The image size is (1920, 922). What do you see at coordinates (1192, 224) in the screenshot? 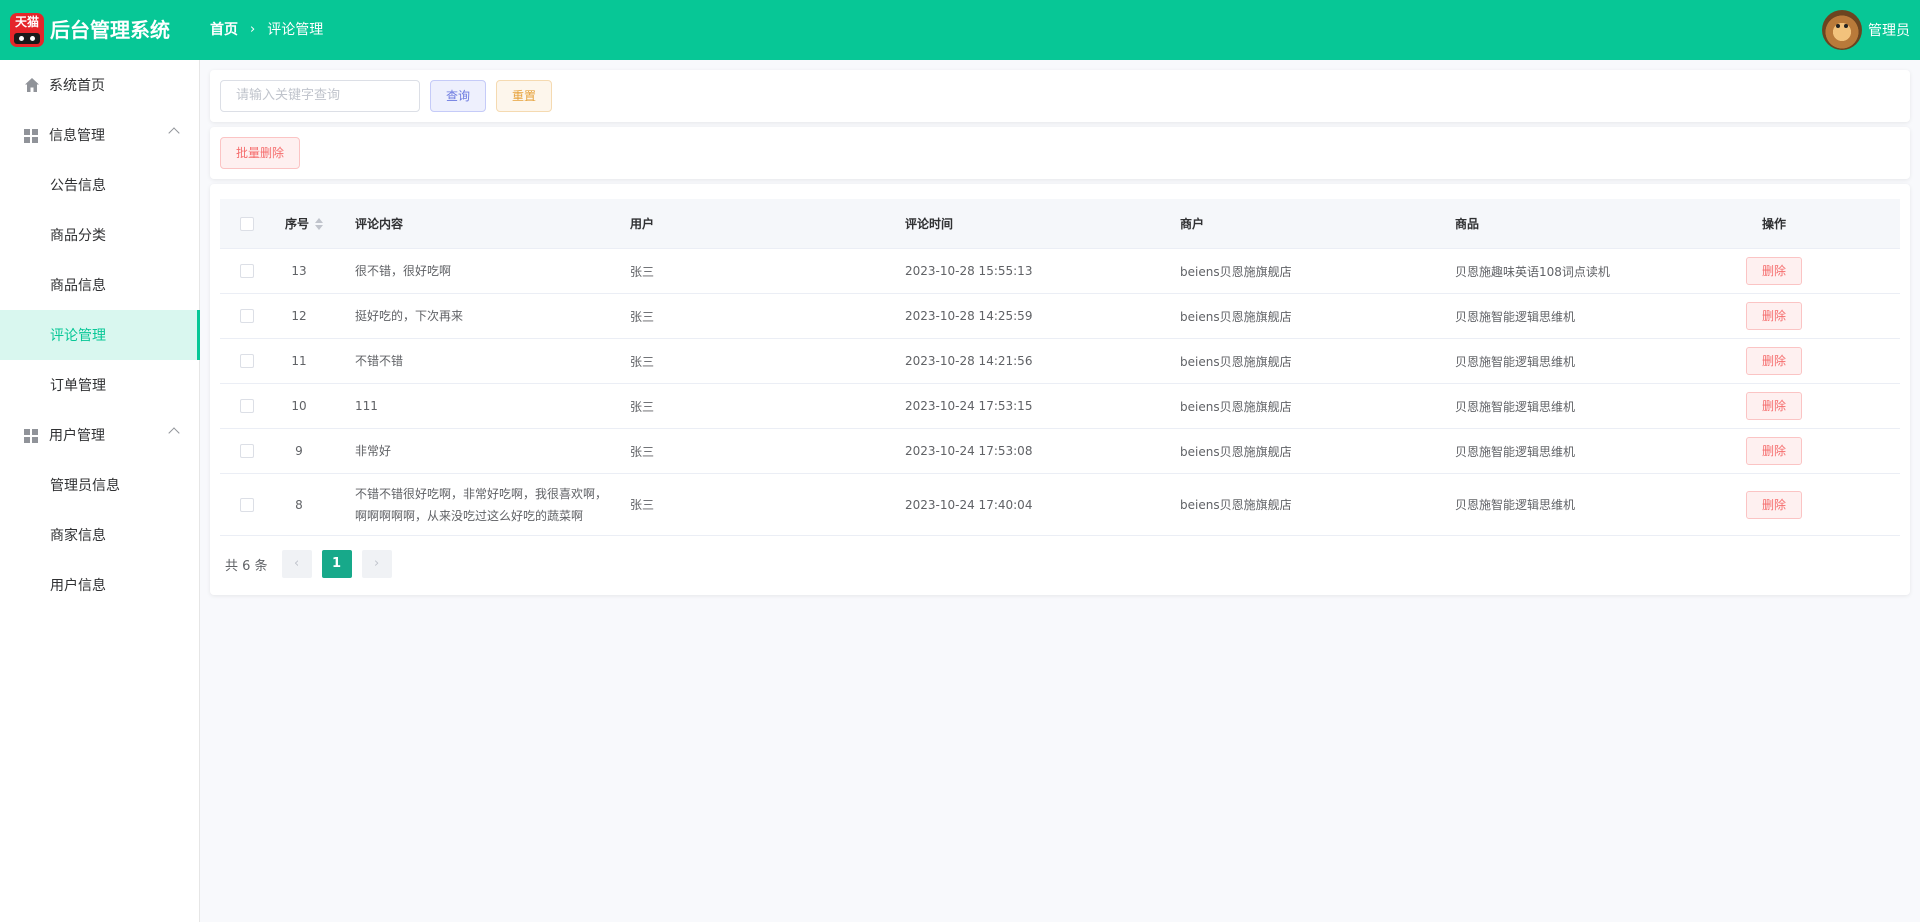
I see `column-header-merchant: 商户` at bounding box center [1192, 224].